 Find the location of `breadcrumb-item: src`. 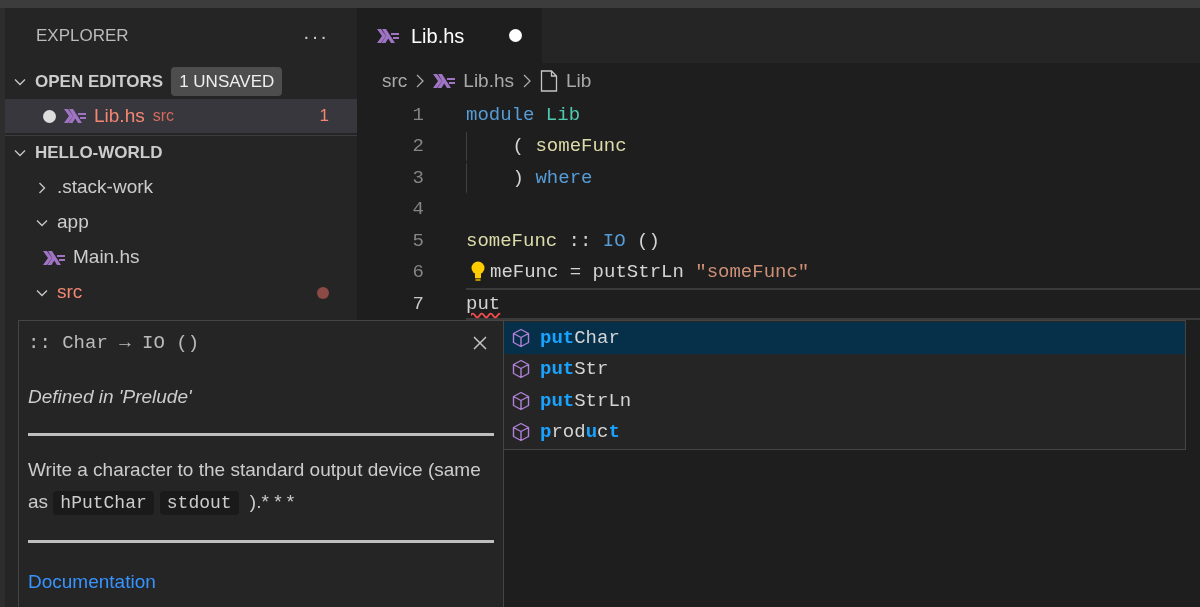

breadcrumb-item: src is located at coordinates (395, 81).